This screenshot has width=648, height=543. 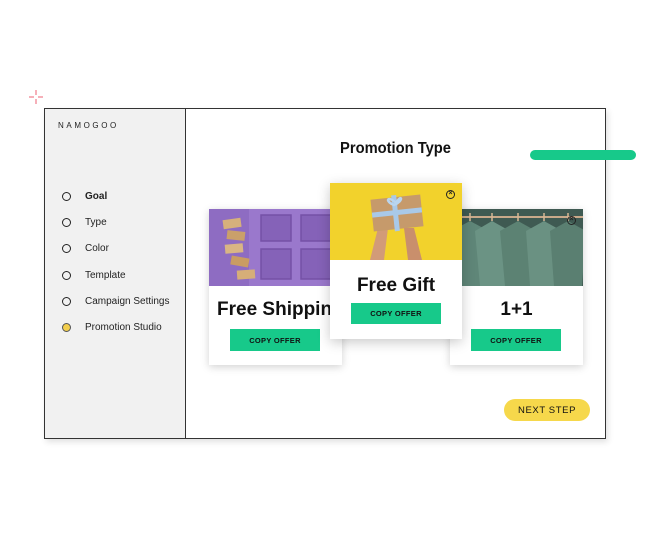 What do you see at coordinates (396, 261) in the screenshot?
I see `promo-card-free-gift: Free Gift COPY OFFER` at bounding box center [396, 261].